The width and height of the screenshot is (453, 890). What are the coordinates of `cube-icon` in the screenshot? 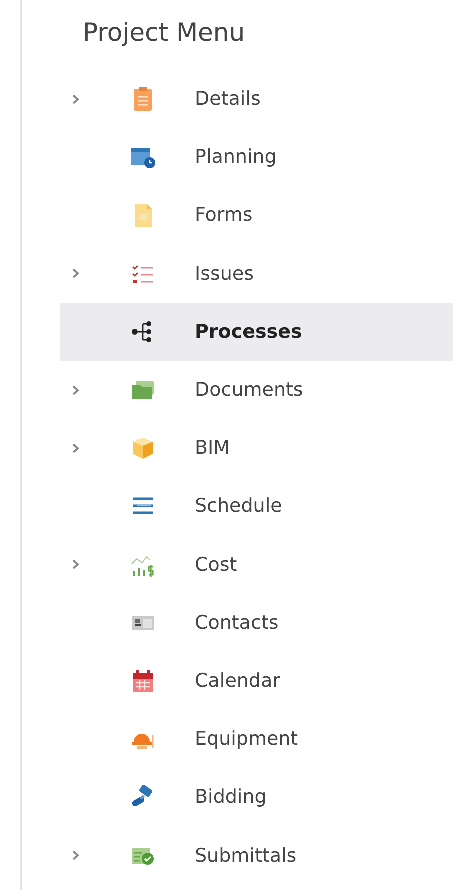 It's located at (143, 448).